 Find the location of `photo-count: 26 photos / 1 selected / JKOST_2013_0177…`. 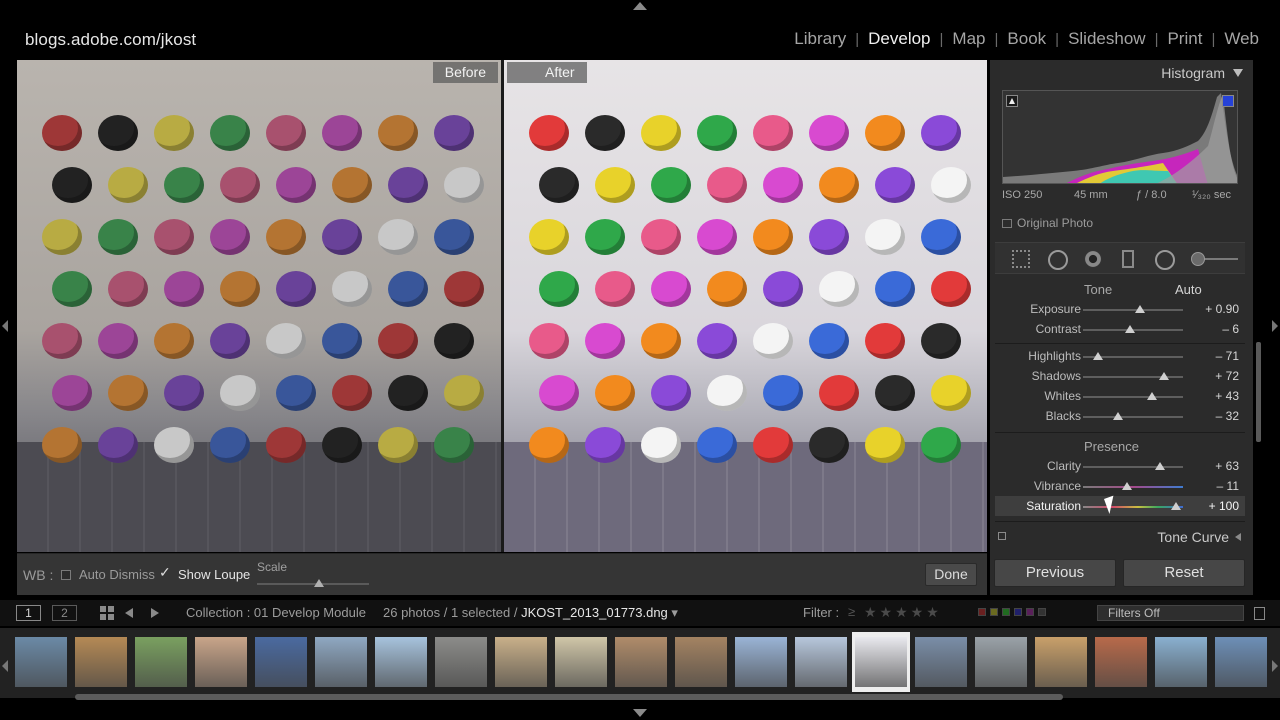

photo-count: 26 photos / 1 selected / JKOST_2013_0177… is located at coordinates (530, 613).